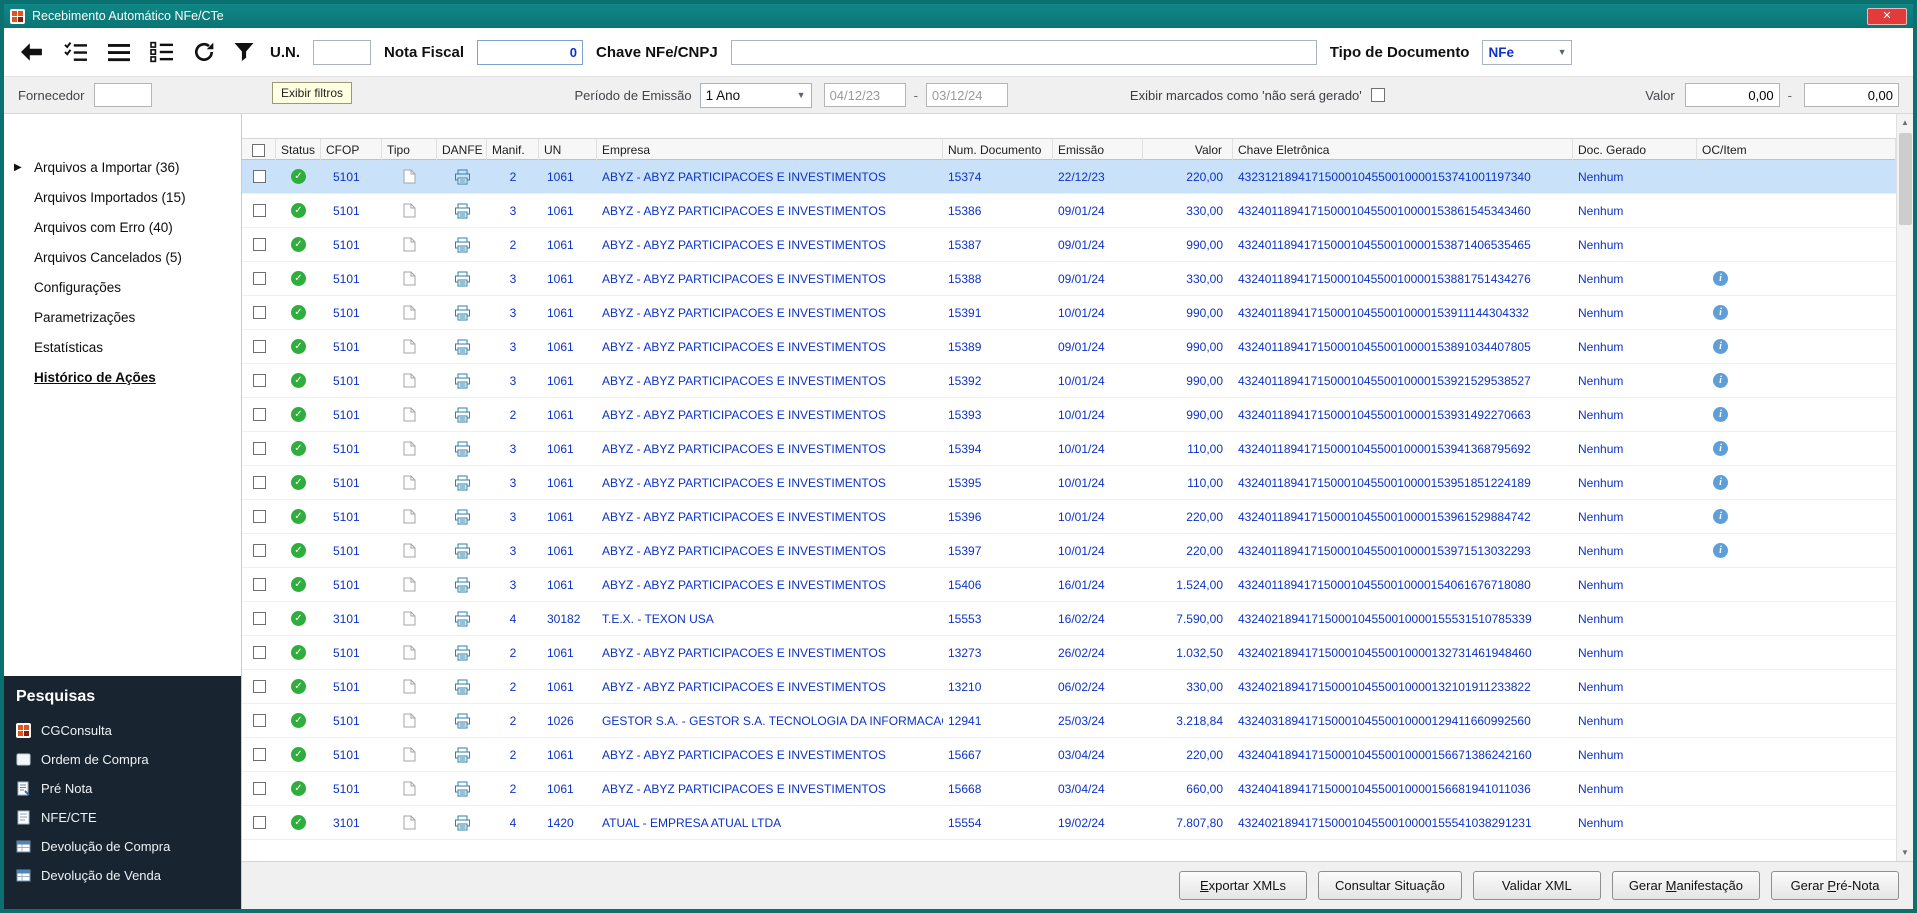 This screenshot has height=913, width=1917. What do you see at coordinates (122, 846) in the screenshot?
I see `pesquisas-item-devolucao-de-compra: Devolução de Compra` at bounding box center [122, 846].